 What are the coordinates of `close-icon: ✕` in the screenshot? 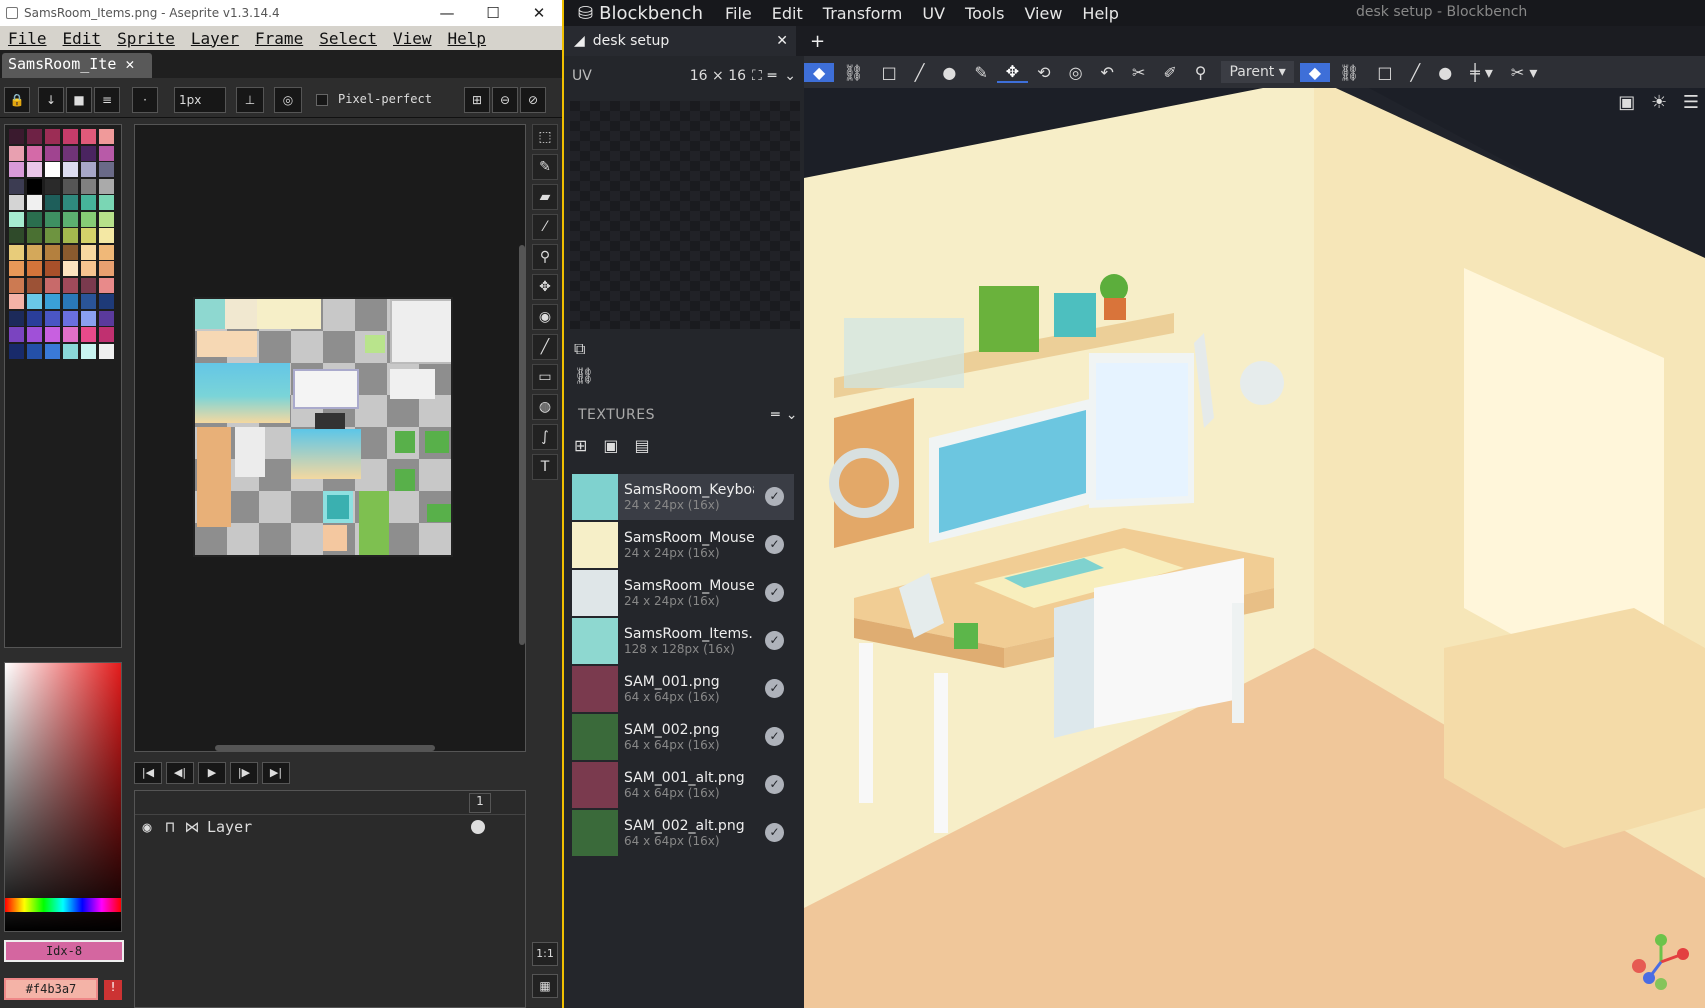 It's located at (539, 13).